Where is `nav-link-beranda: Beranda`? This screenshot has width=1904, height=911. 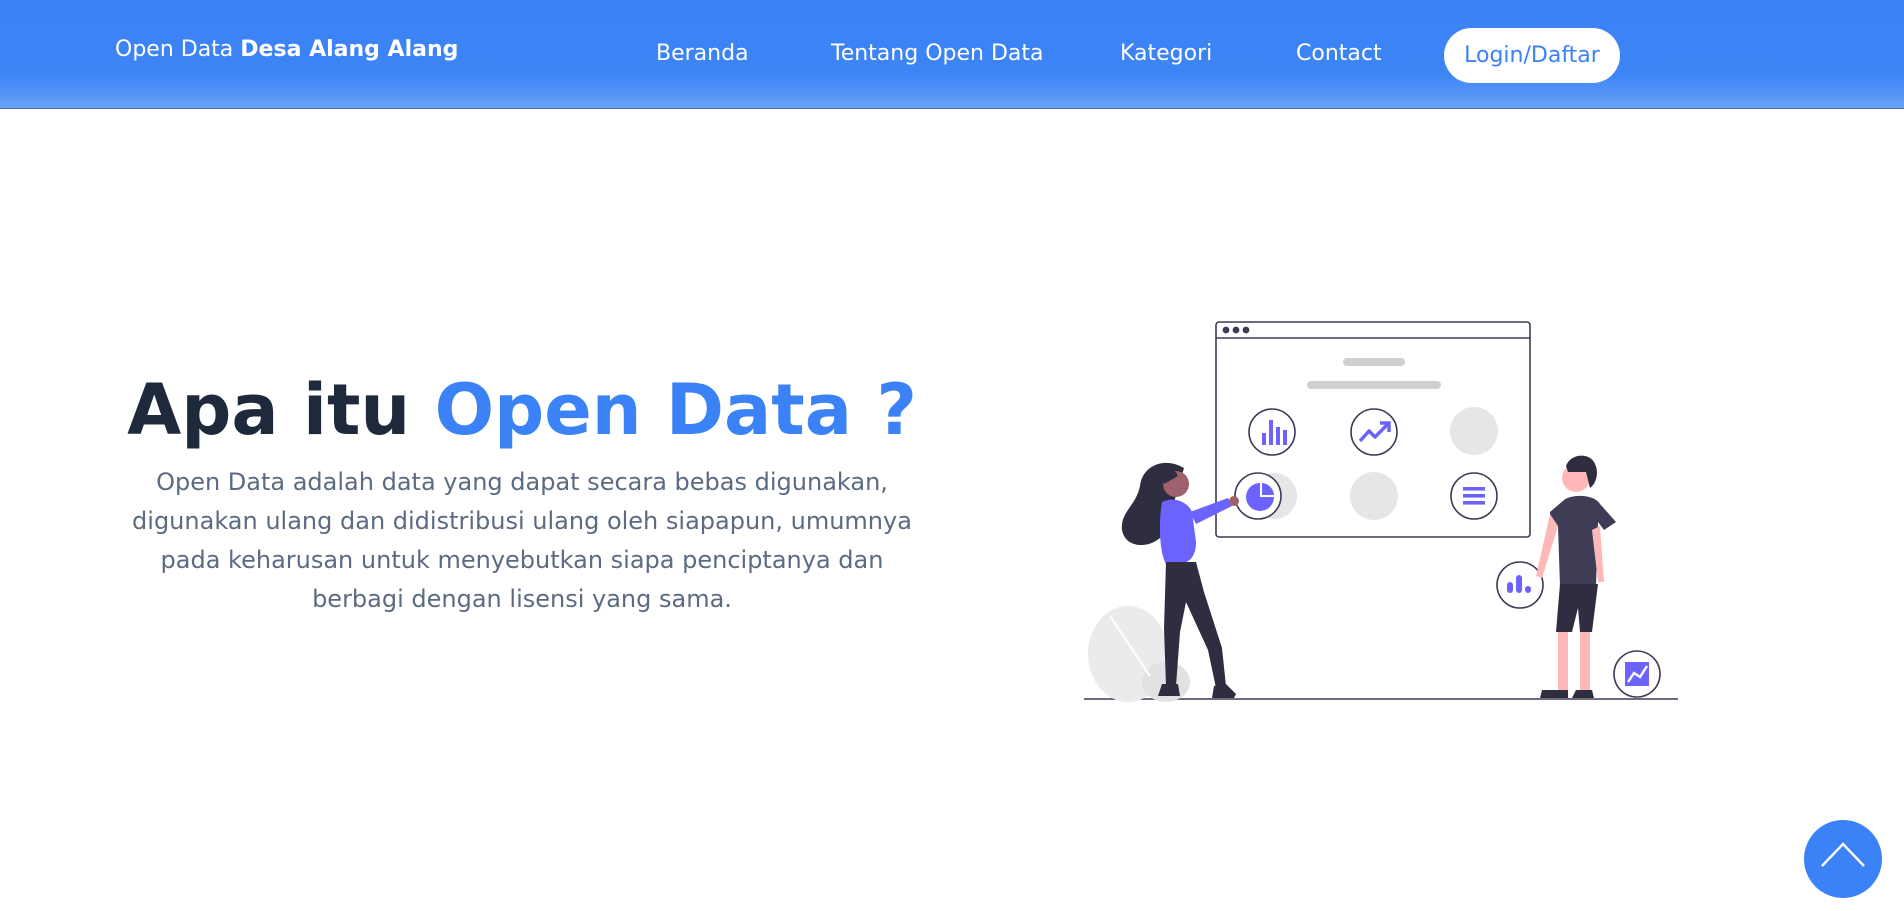 nav-link-beranda: Beranda is located at coordinates (702, 54).